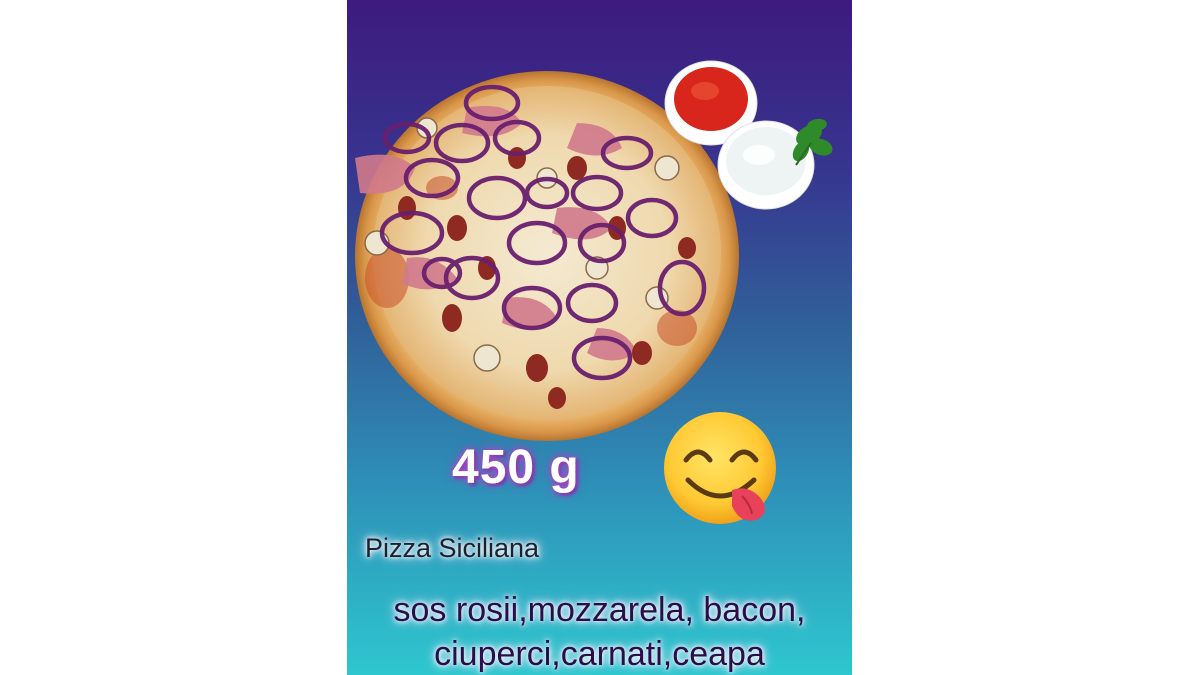 This screenshot has height=675, width=1200. I want to click on yum-face-emoji, so click(720, 468).